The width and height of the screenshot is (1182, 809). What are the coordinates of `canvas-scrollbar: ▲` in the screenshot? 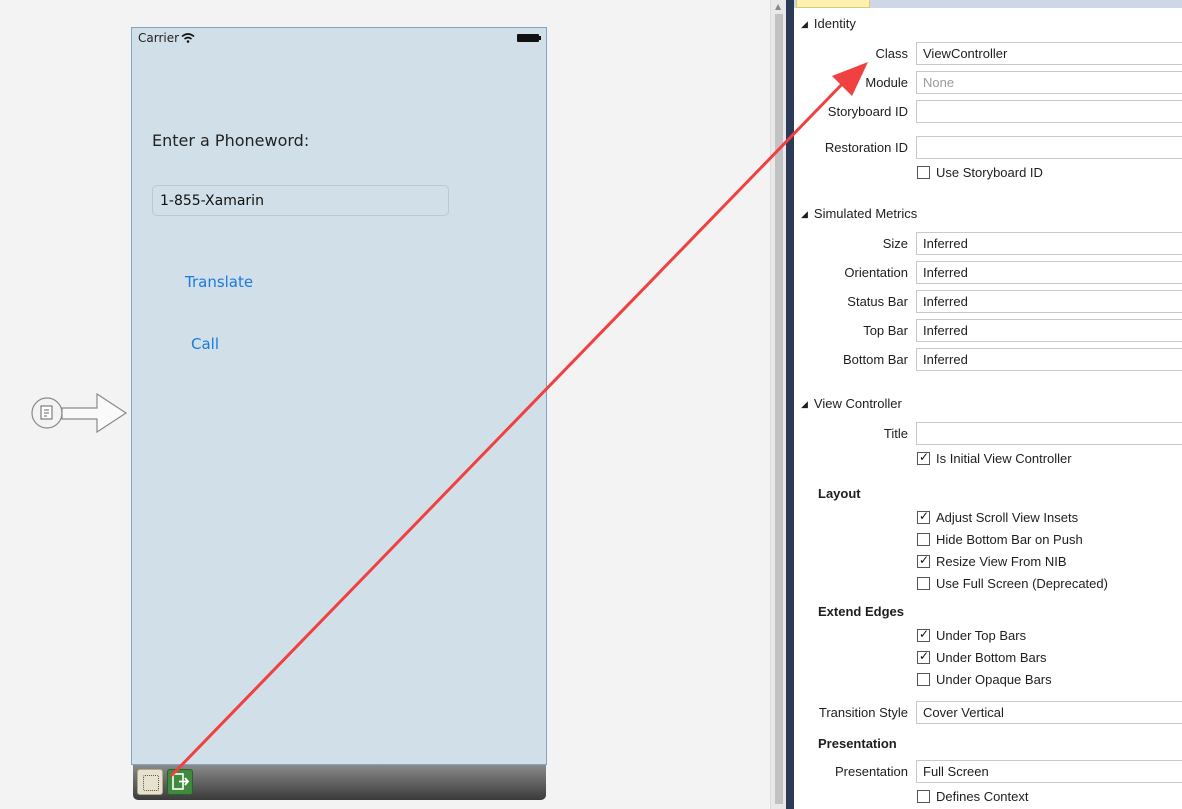 It's located at (778, 404).